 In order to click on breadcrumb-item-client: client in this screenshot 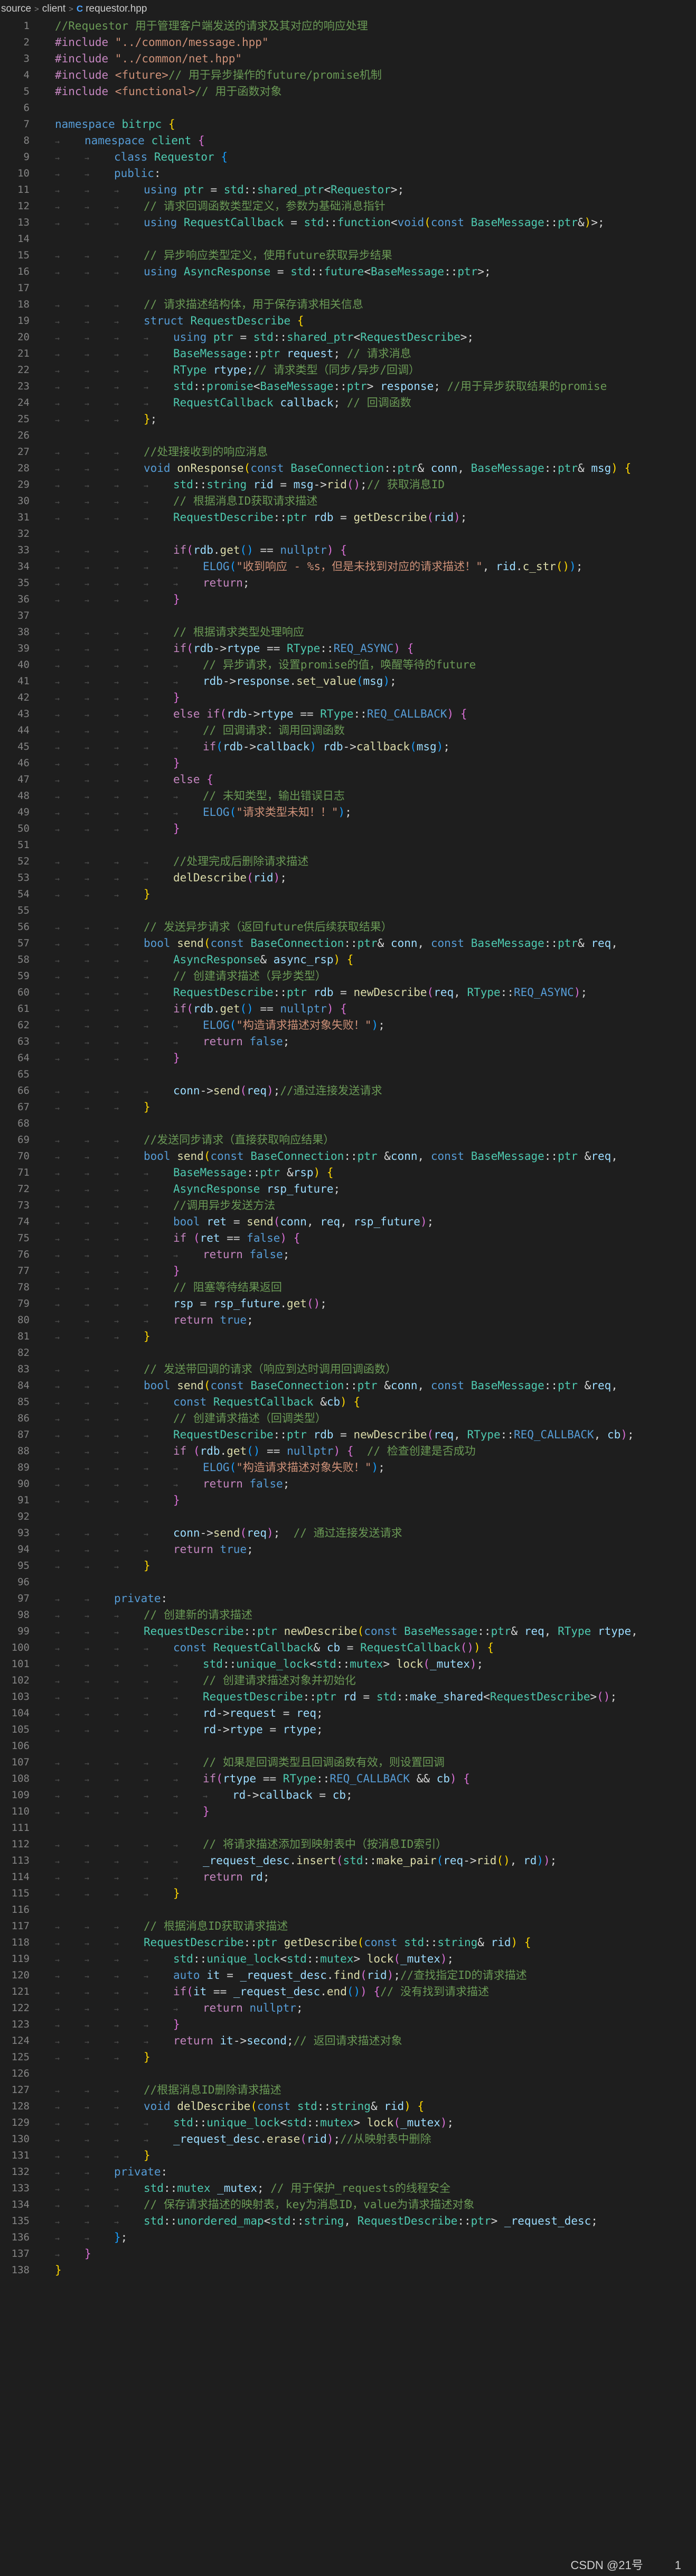, I will do `click(53, 9)`.